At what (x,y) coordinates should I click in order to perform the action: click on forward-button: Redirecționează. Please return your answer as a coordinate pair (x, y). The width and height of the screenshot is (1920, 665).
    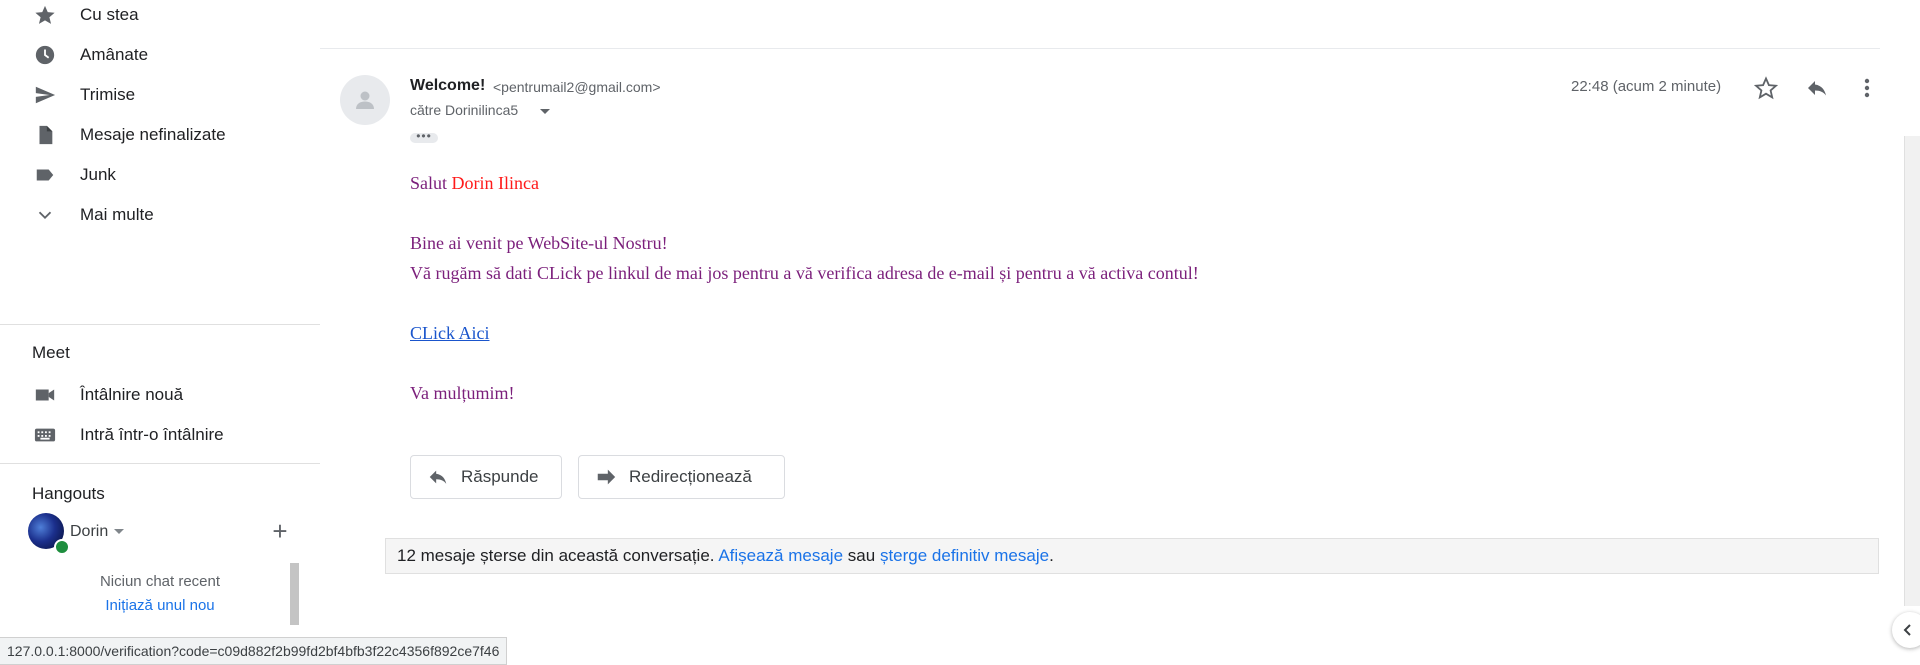
    Looking at the image, I should click on (681, 477).